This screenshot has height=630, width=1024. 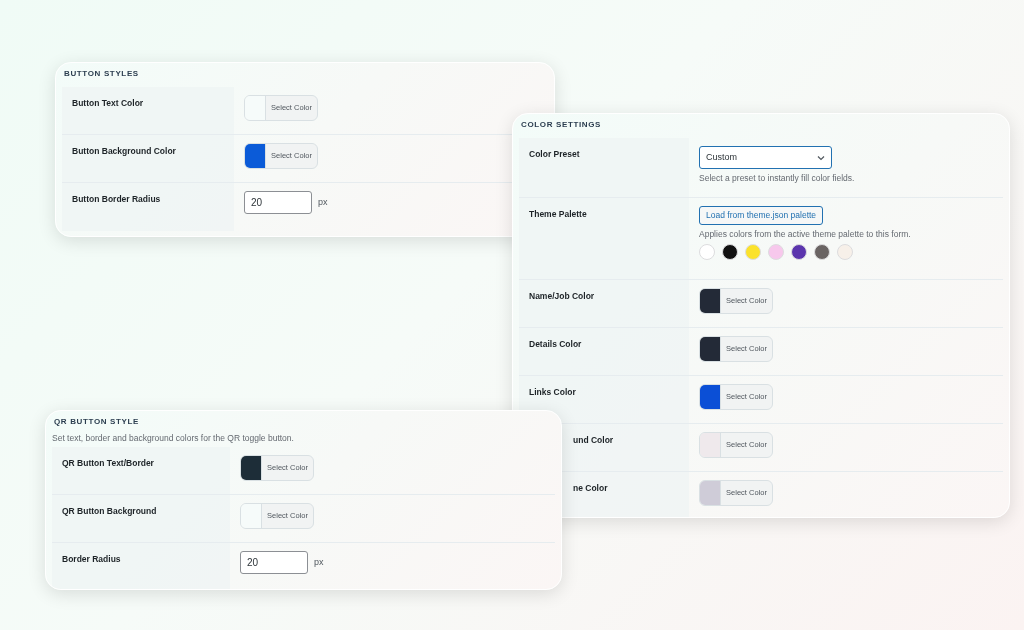 What do you see at coordinates (777, 178) in the screenshot?
I see `help-text: Select a preset to instantly fill color fields.` at bounding box center [777, 178].